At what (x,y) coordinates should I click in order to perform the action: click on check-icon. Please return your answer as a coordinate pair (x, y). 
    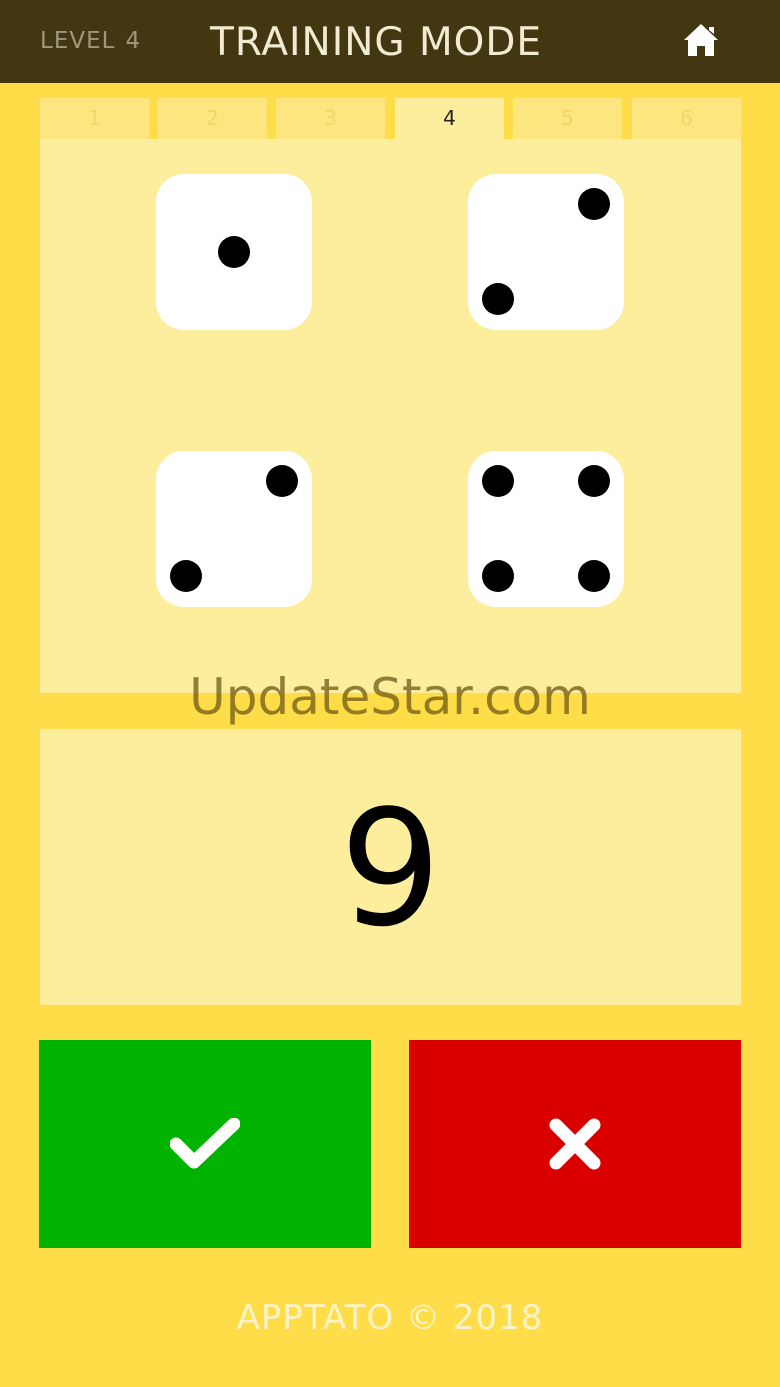
    Looking at the image, I should click on (205, 1143).